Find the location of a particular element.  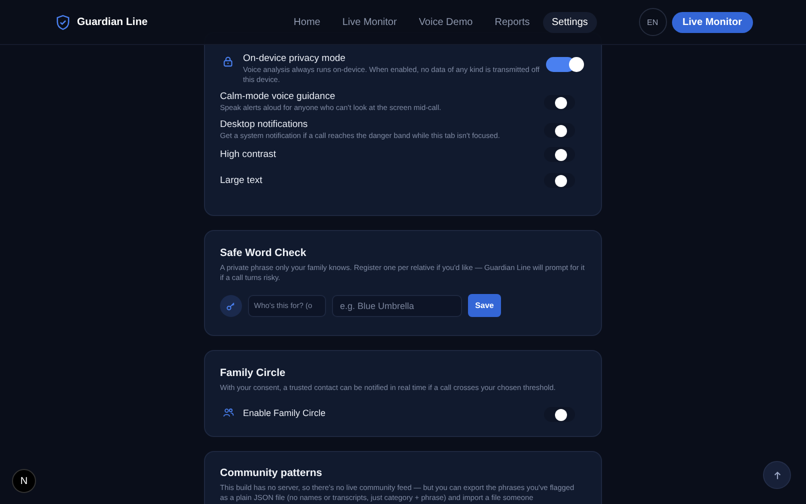

phrase-field: e.g. Blue Umbrella is located at coordinates (397, 305).